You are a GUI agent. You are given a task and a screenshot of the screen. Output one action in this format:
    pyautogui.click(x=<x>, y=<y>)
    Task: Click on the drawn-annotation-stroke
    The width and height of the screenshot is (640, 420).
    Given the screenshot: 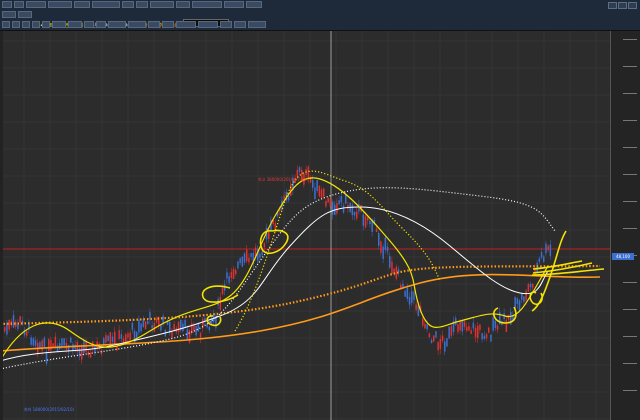 What is the action you would take?
    pyautogui.click(x=557, y=265)
    